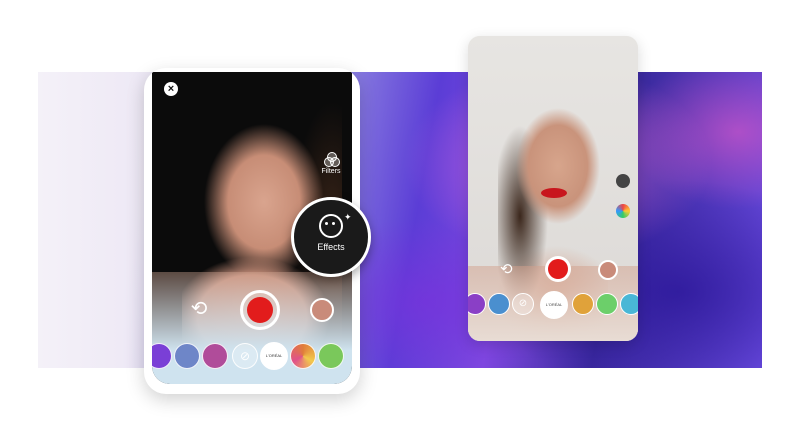 The height and width of the screenshot is (427, 800). Describe the element at coordinates (331, 171) in the screenshot. I see `filters-label: Filters` at that location.